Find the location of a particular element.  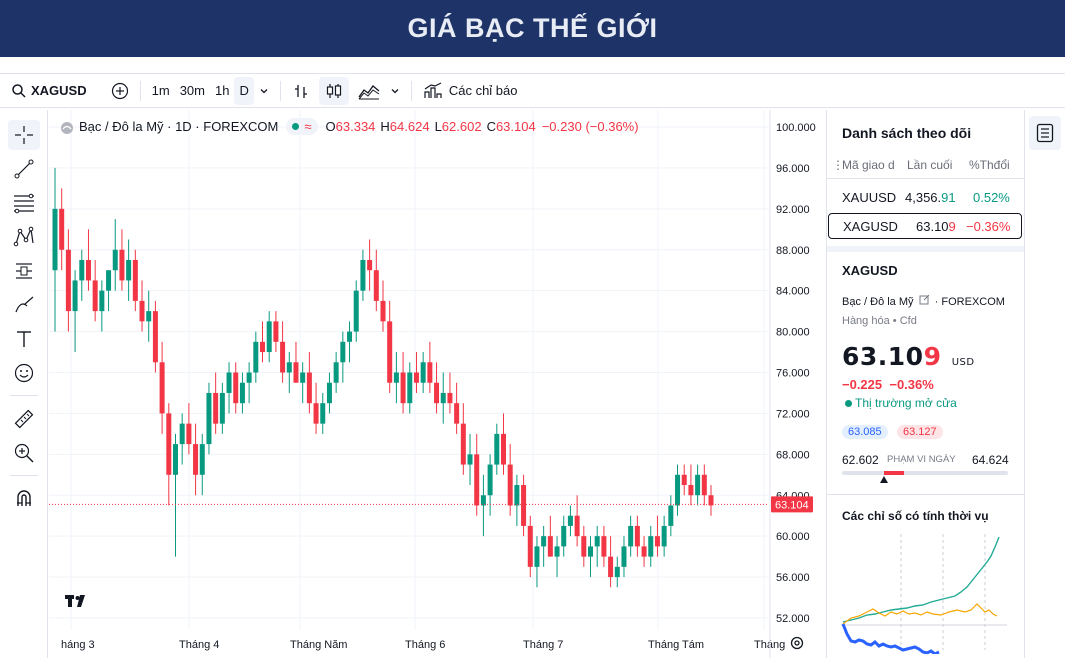

y-tick-label: 72.000 is located at coordinates (793, 414).